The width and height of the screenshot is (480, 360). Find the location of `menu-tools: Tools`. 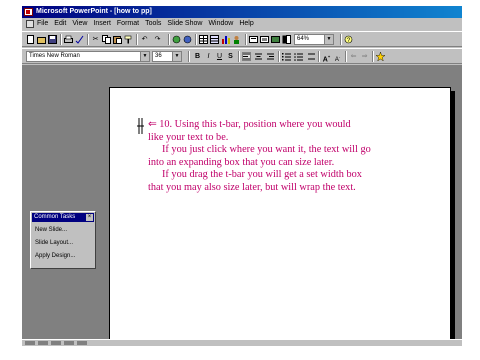

menu-tools: Tools is located at coordinates (153, 24).